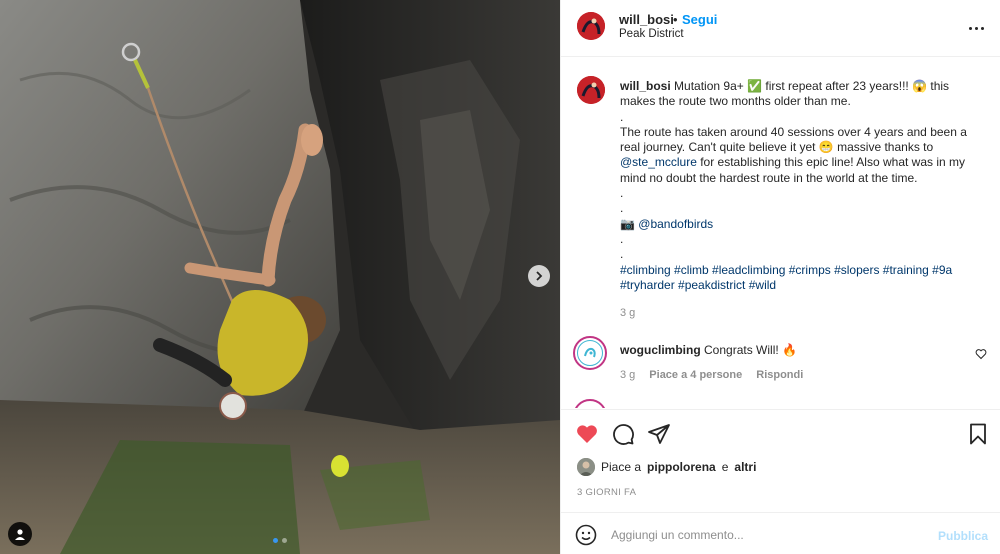 The image size is (1000, 554). I want to click on caption-line-10: ., so click(622, 238).